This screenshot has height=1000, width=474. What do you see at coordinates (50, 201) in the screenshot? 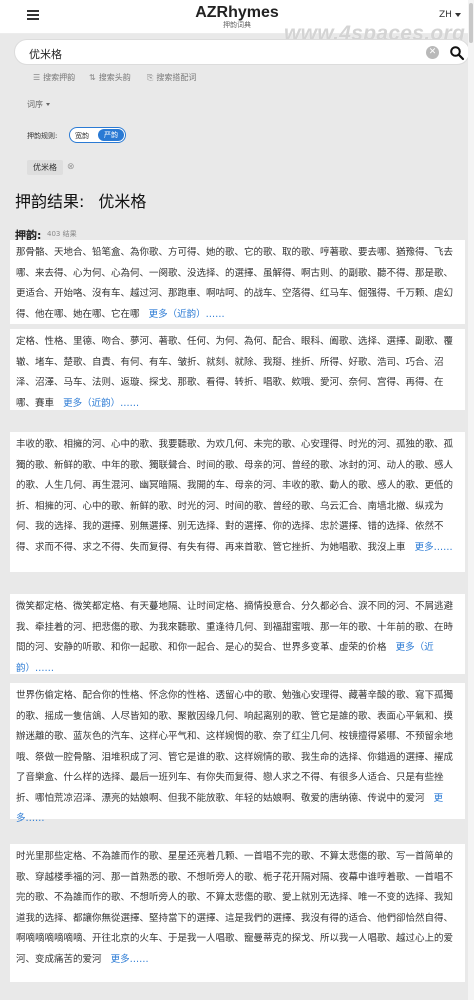
I see `result-heading: 押韵结果:` at bounding box center [50, 201].